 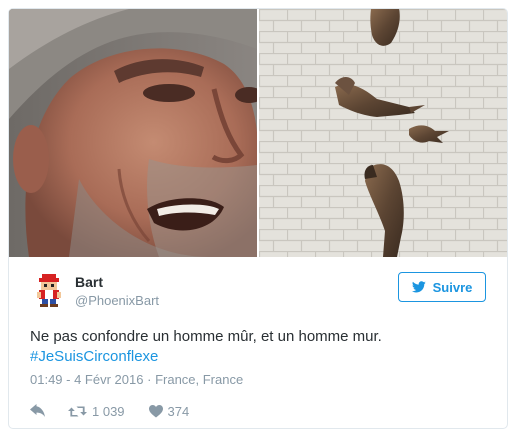 I want to click on tweet-actions: 1 039 374, so click(x=109, y=411).